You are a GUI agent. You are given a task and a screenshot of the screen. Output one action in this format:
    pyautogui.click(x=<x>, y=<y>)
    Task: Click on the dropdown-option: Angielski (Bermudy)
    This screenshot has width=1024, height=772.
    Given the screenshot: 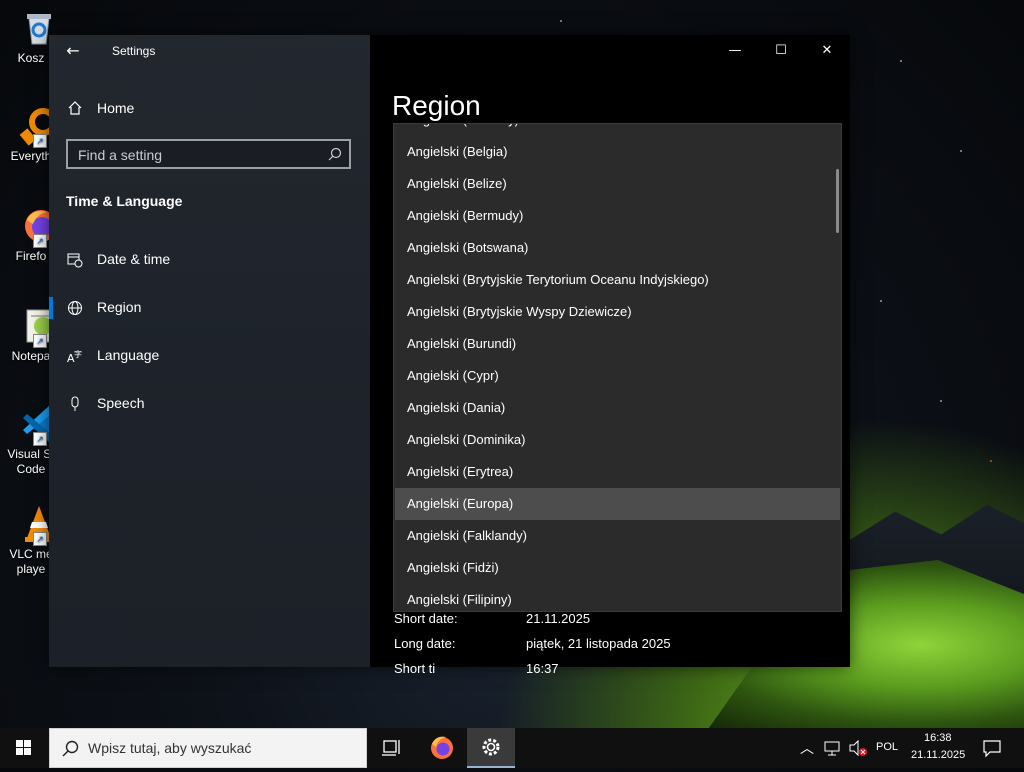 What is the action you would take?
    pyautogui.click(x=617, y=216)
    